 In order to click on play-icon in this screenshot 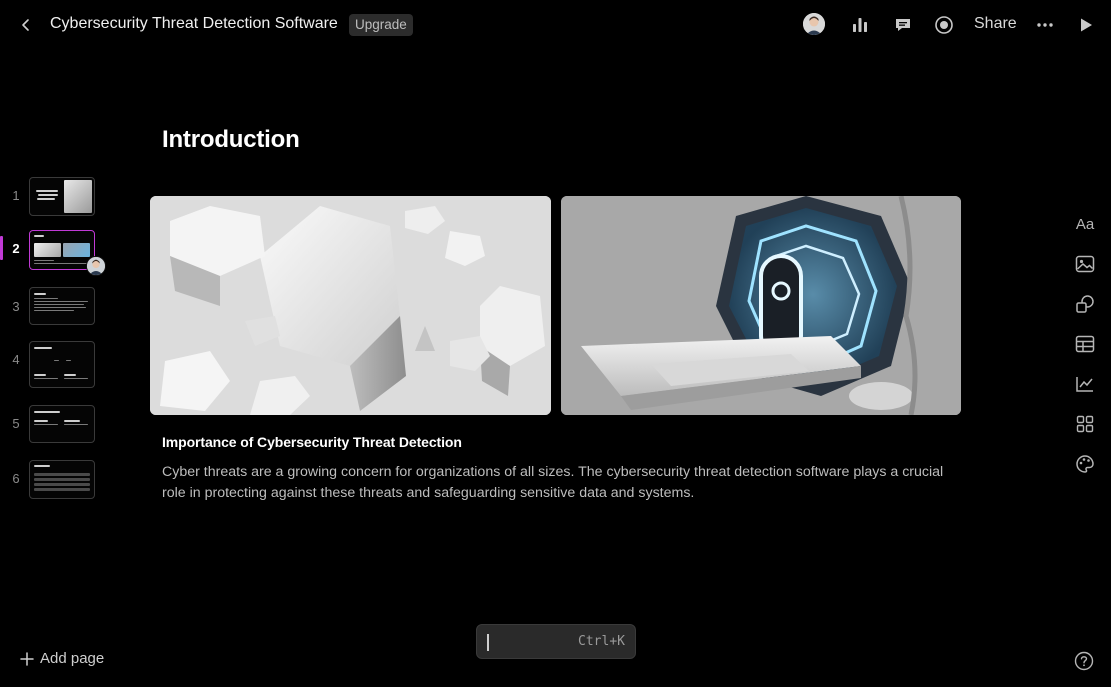, I will do `click(1086, 25)`.